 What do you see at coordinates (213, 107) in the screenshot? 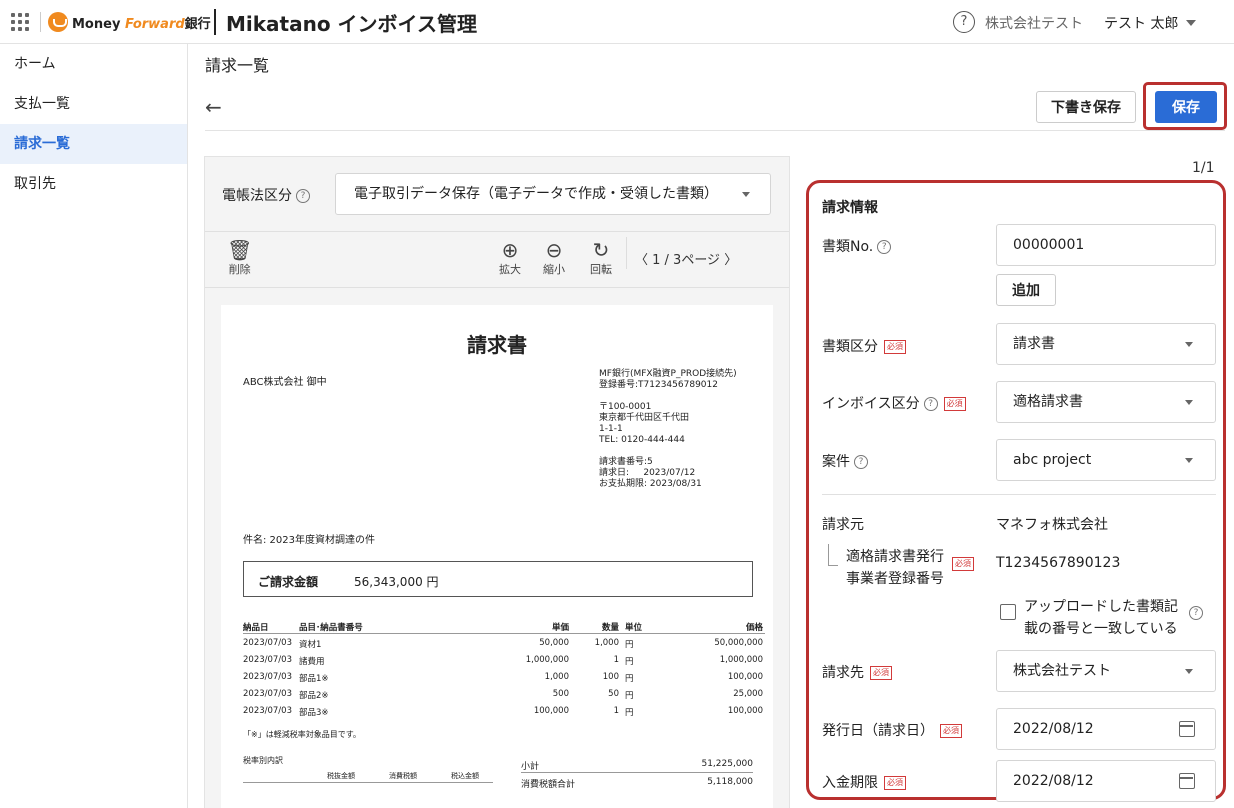
I see `back-arrow-icon: ←` at bounding box center [213, 107].